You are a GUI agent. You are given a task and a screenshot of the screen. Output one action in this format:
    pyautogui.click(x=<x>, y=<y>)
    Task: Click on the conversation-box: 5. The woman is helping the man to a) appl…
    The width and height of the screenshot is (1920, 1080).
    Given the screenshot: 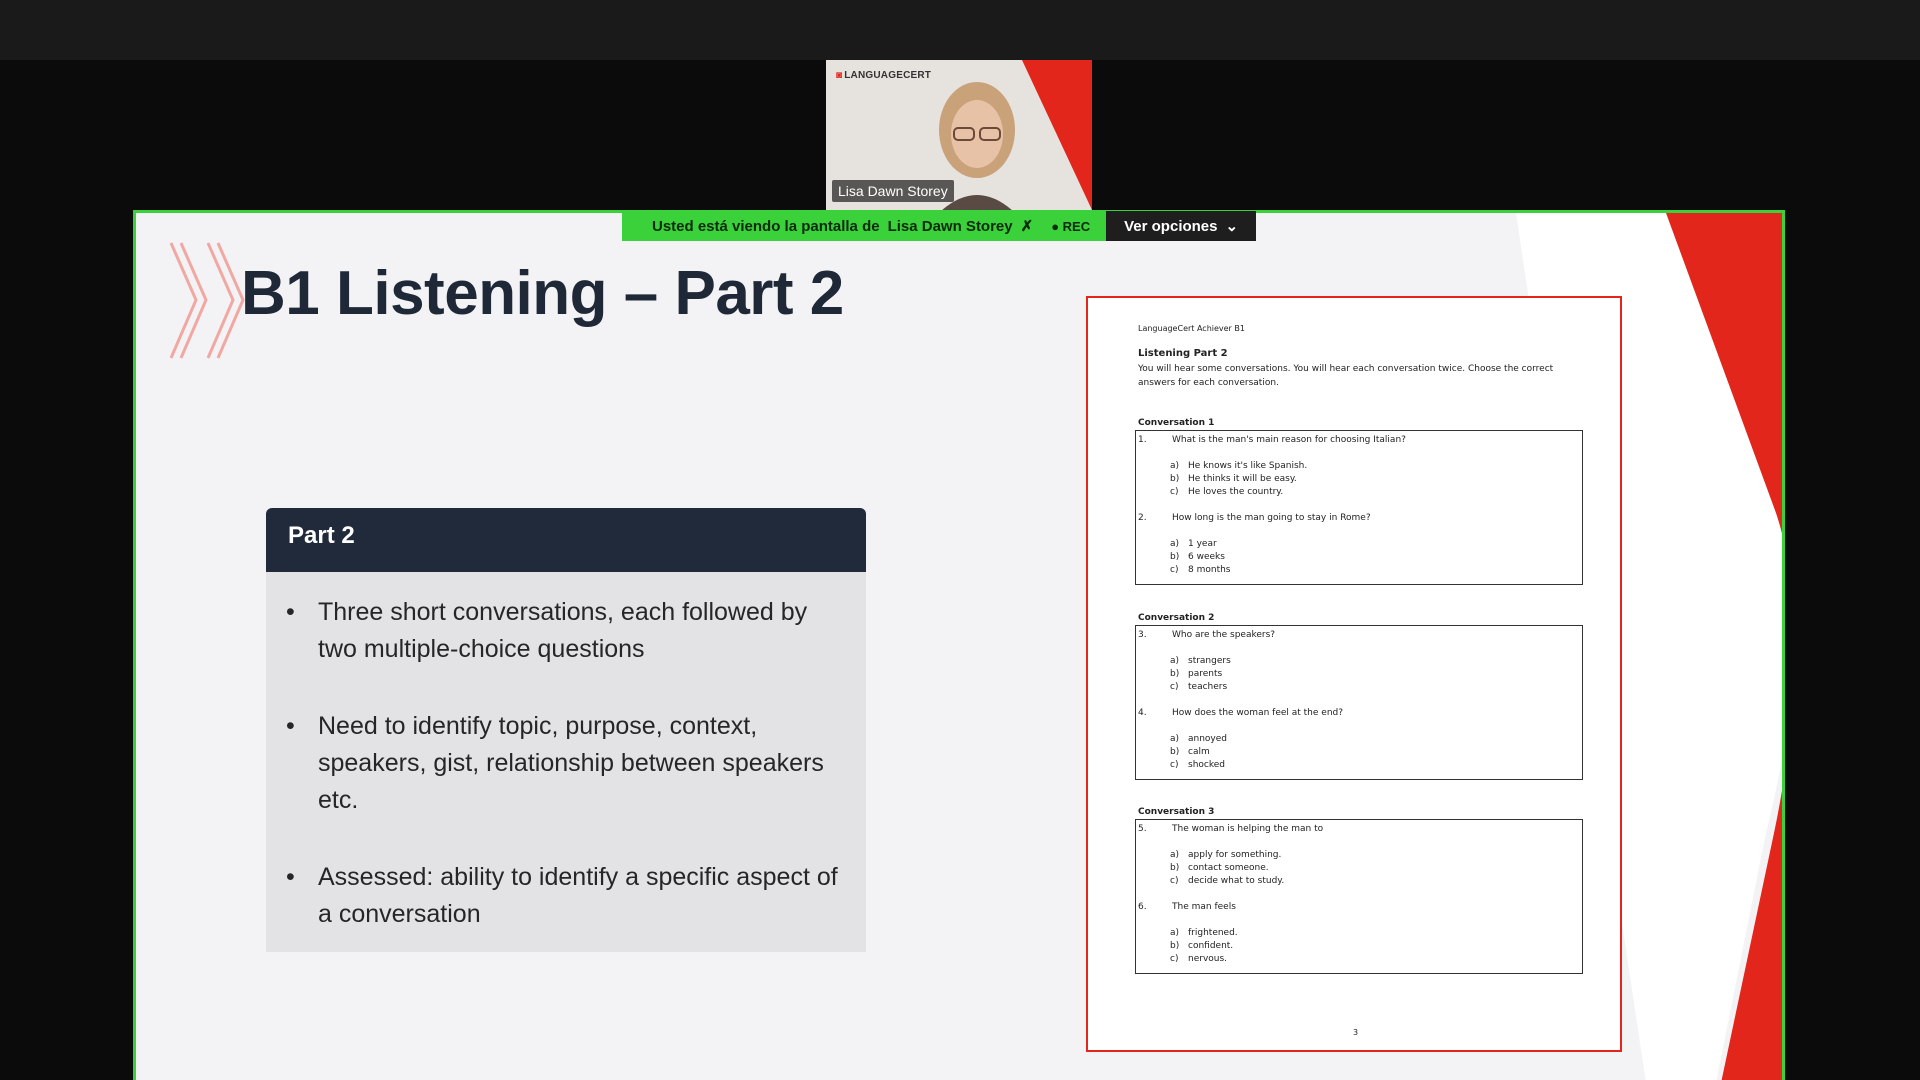 What is the action you would take?
    pyautogui.click(x=1359, y=896)
    